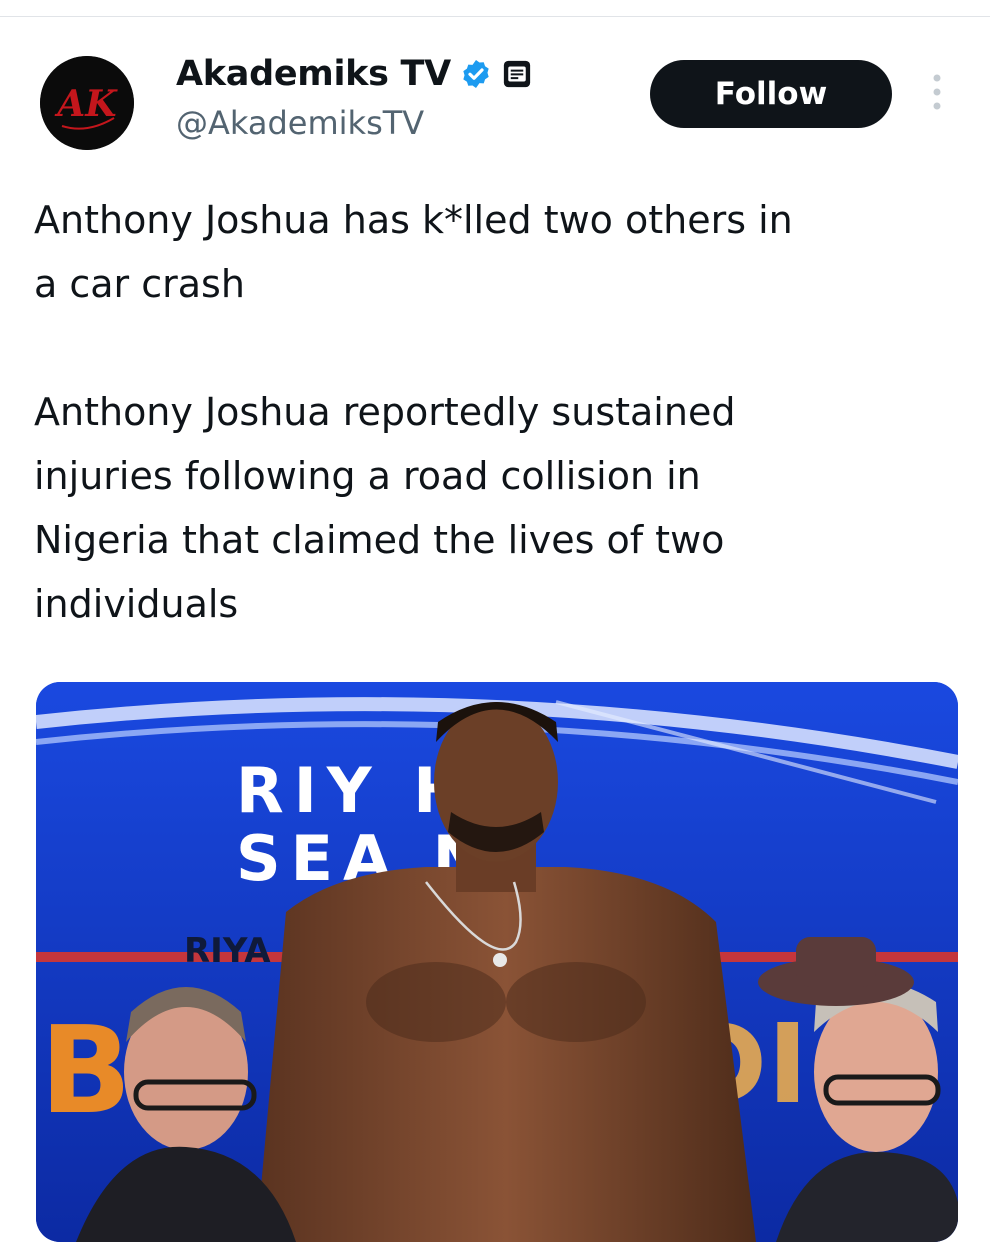  What do you see at coordinates (517, 74) in the screenshot?
I see `affiliate-badge-icon` at bounding box center [517, 74].